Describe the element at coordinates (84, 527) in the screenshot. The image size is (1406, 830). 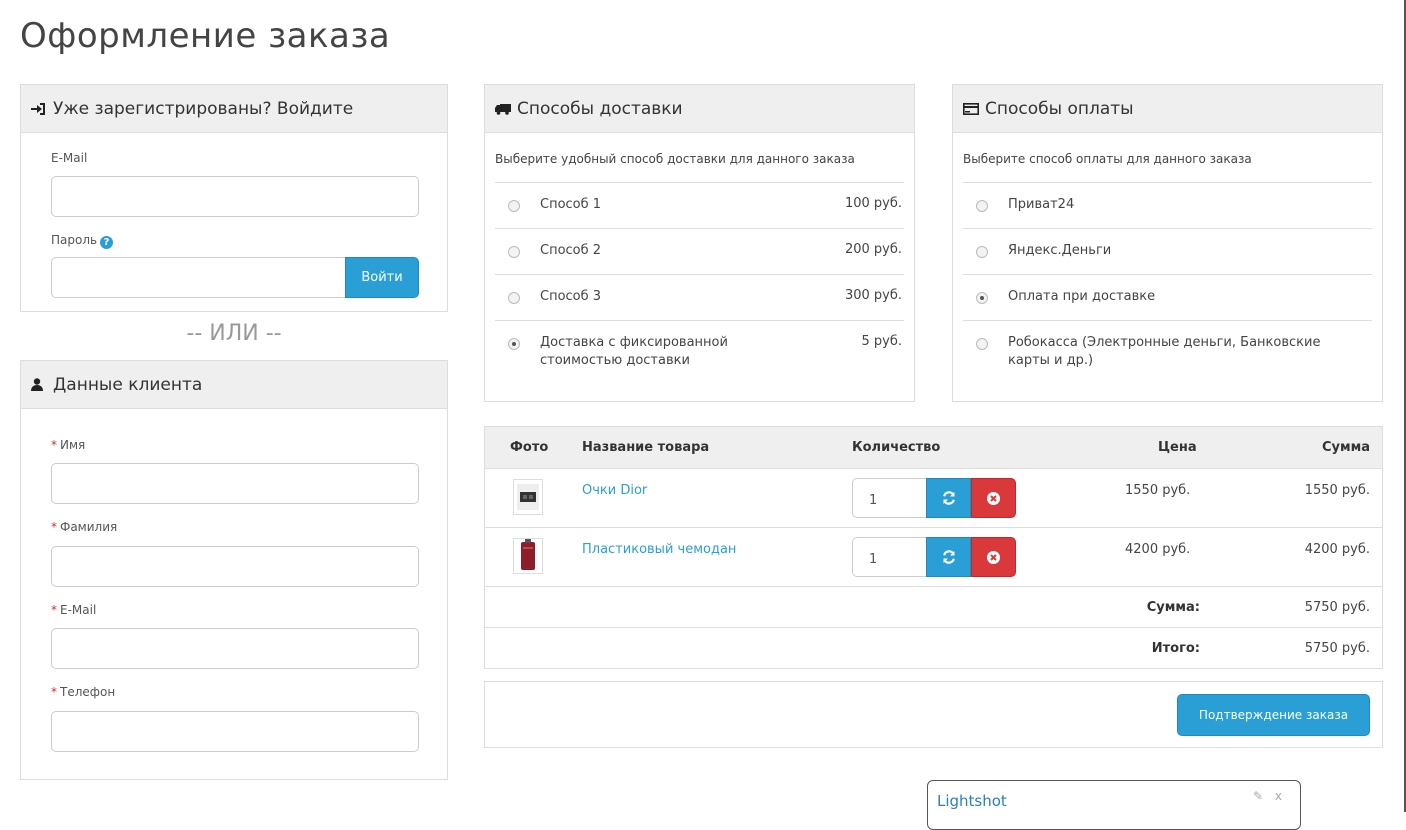
I see `last-name-label: * Фамилия` at that location.